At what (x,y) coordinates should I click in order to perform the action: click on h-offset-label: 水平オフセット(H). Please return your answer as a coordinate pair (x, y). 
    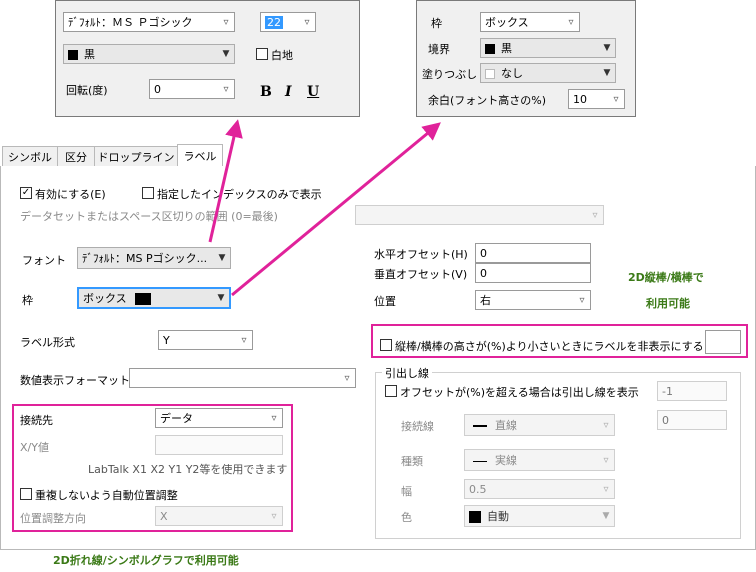
    Looking at the image, I should click on (421, 254).